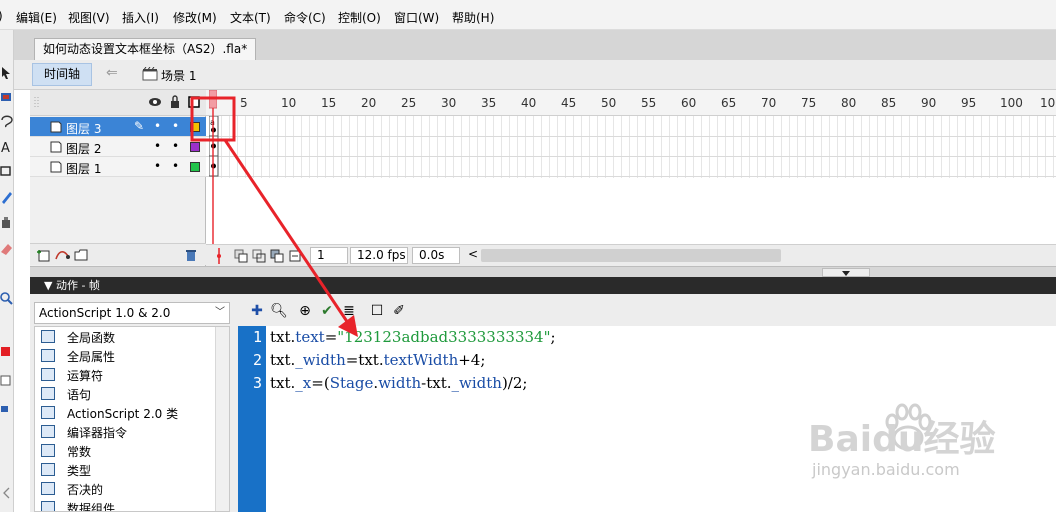 The width and height of the screenshot is (1056, 512). What do you see at coordinates (83, 148) in the screenshot?
I see `layer-name: 图层 2` at bounding box center [83, 148].